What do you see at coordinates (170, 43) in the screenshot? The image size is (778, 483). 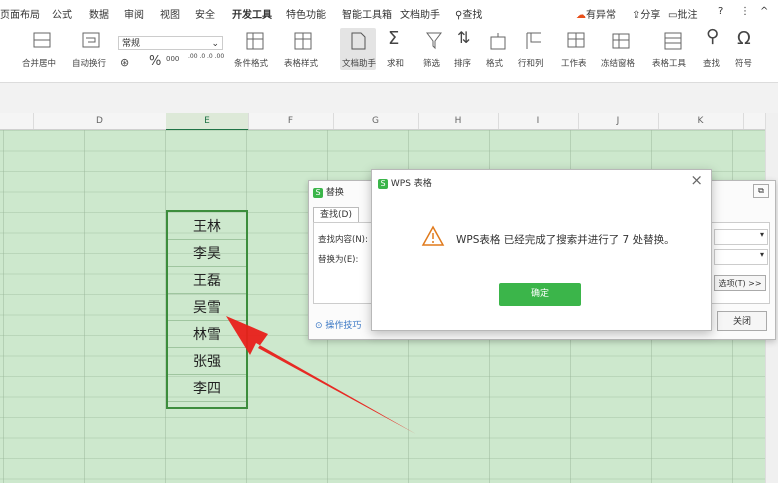 I see `number-format-select: 常规 ⌄` at bounding box center [170, 43].